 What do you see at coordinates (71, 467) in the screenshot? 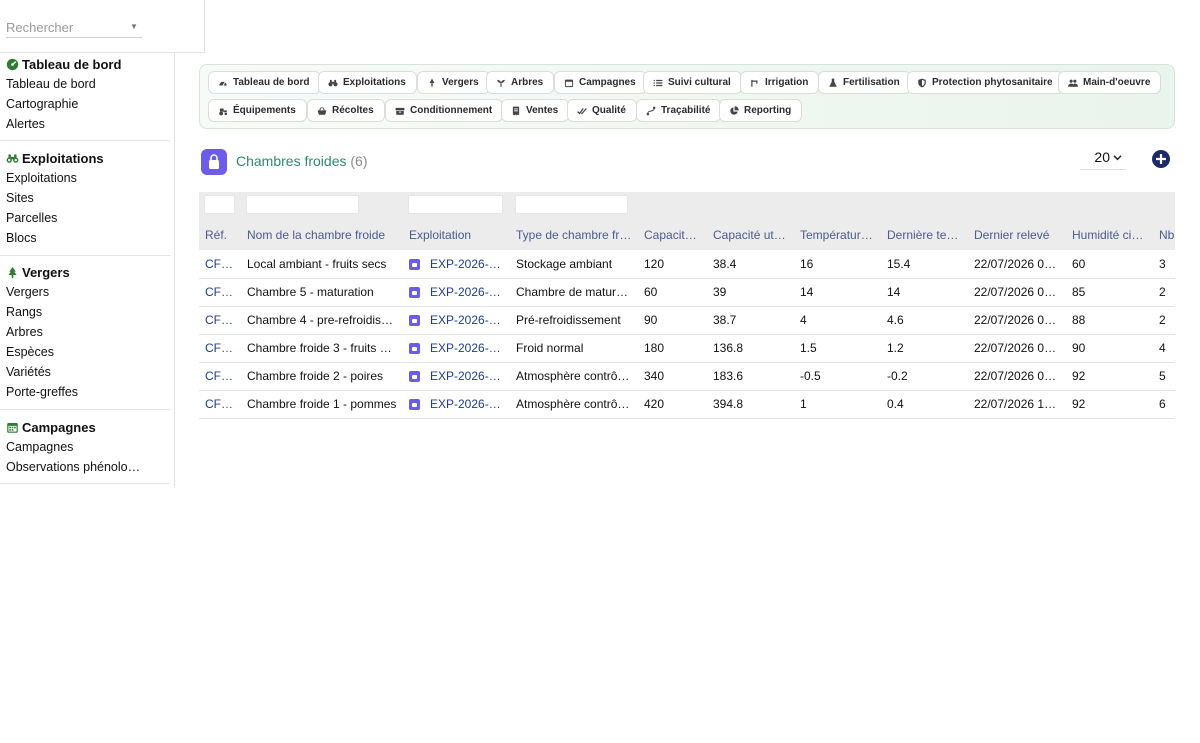
I see `sidebar-item-observations-phenologiques: Observations phénologiques` at bounding box center [71, 467].